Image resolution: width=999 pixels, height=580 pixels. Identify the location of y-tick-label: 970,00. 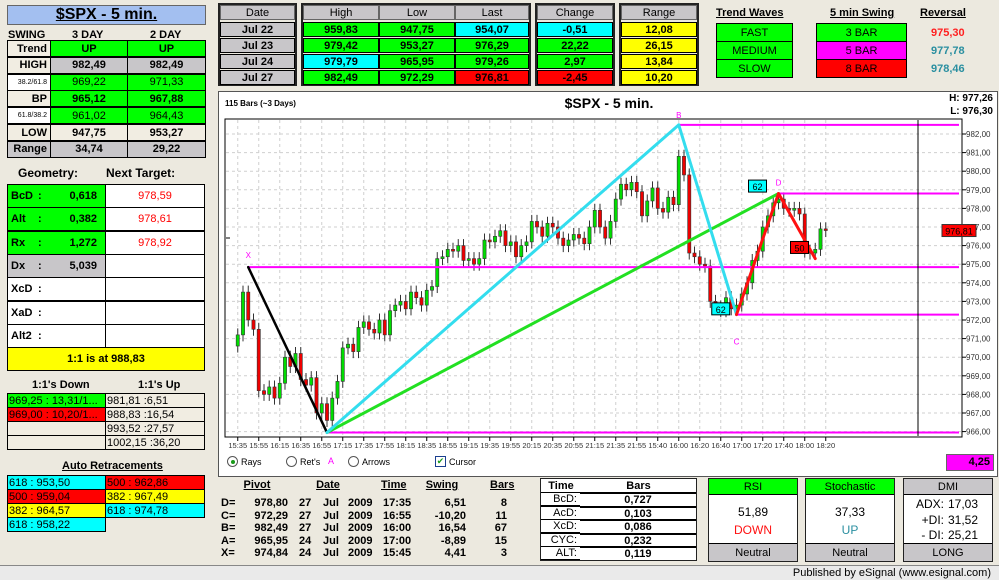
(978, 357).